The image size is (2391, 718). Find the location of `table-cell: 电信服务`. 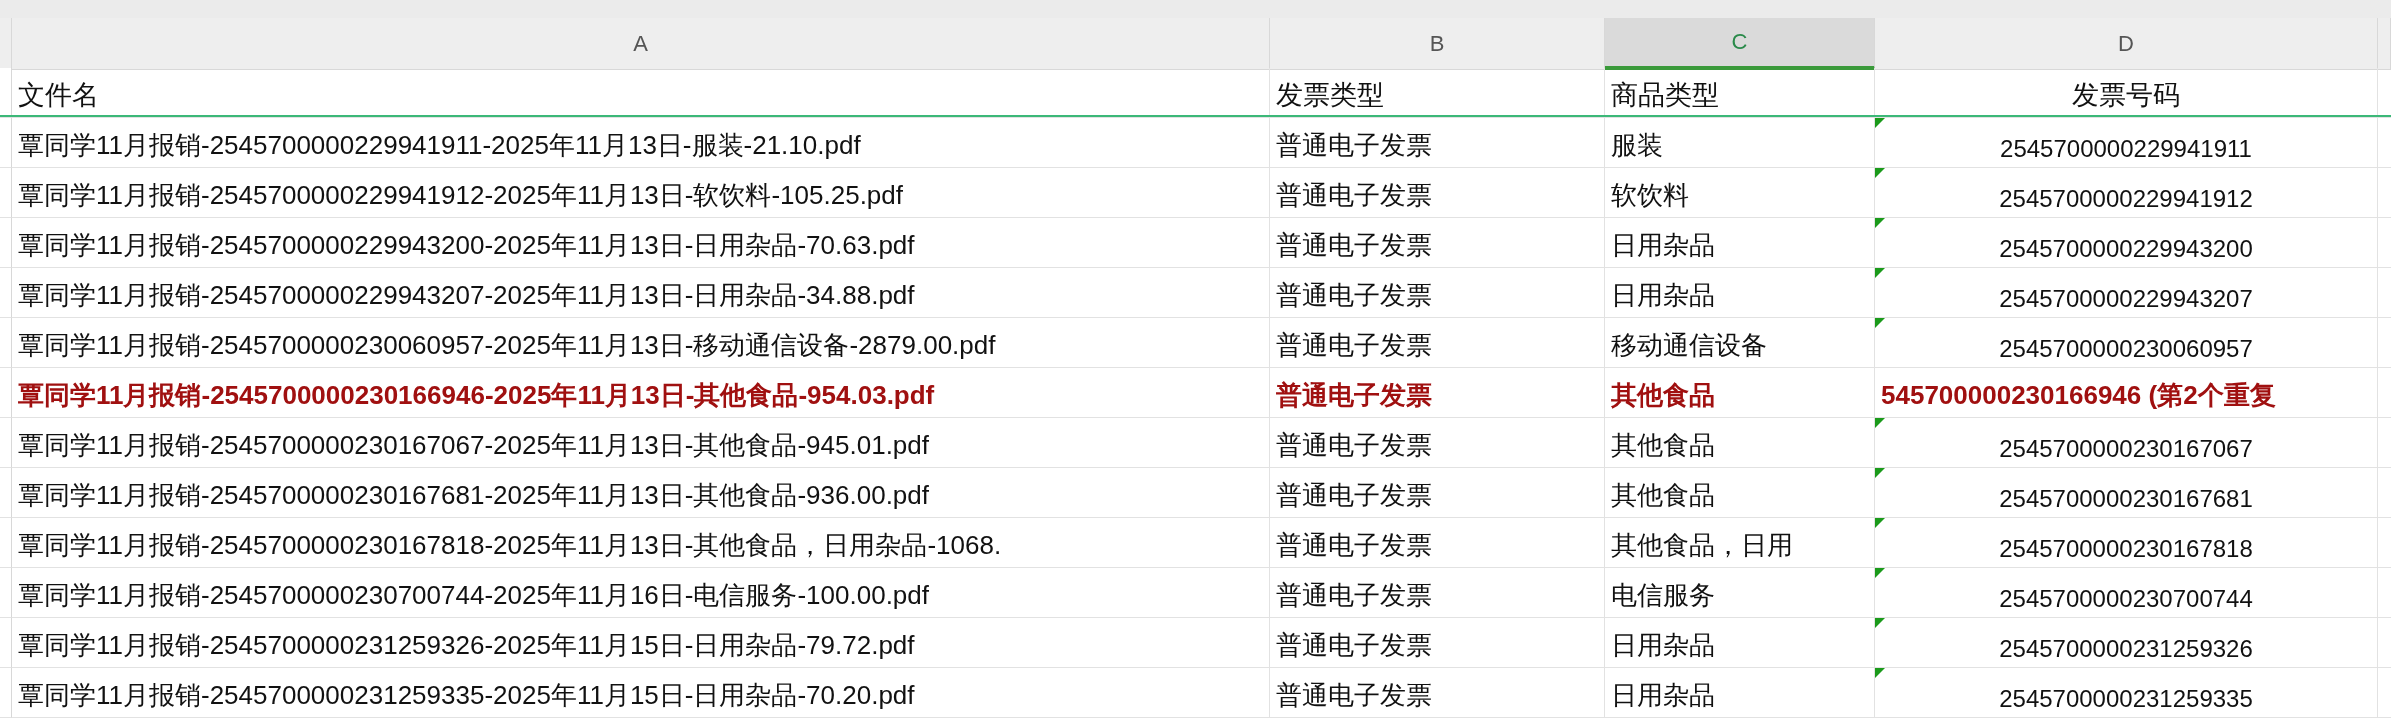

table-cell: 电信服务 is located at coordinates (1740, 593).